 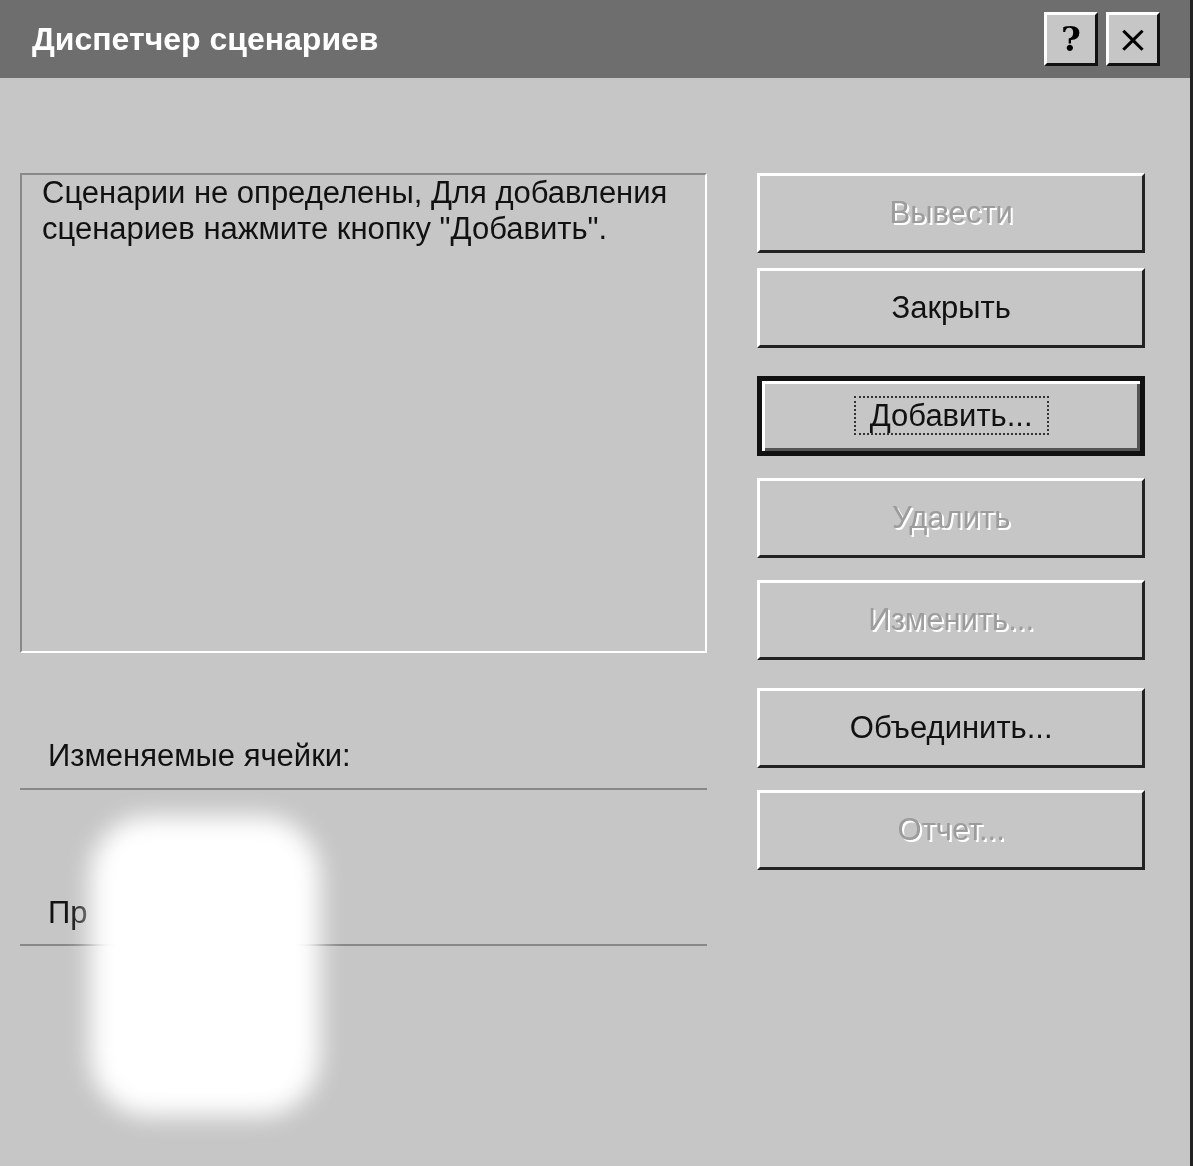 I want to click on changing-cells-label: Изменяемые ячейки:, so click(x=199, y=756).